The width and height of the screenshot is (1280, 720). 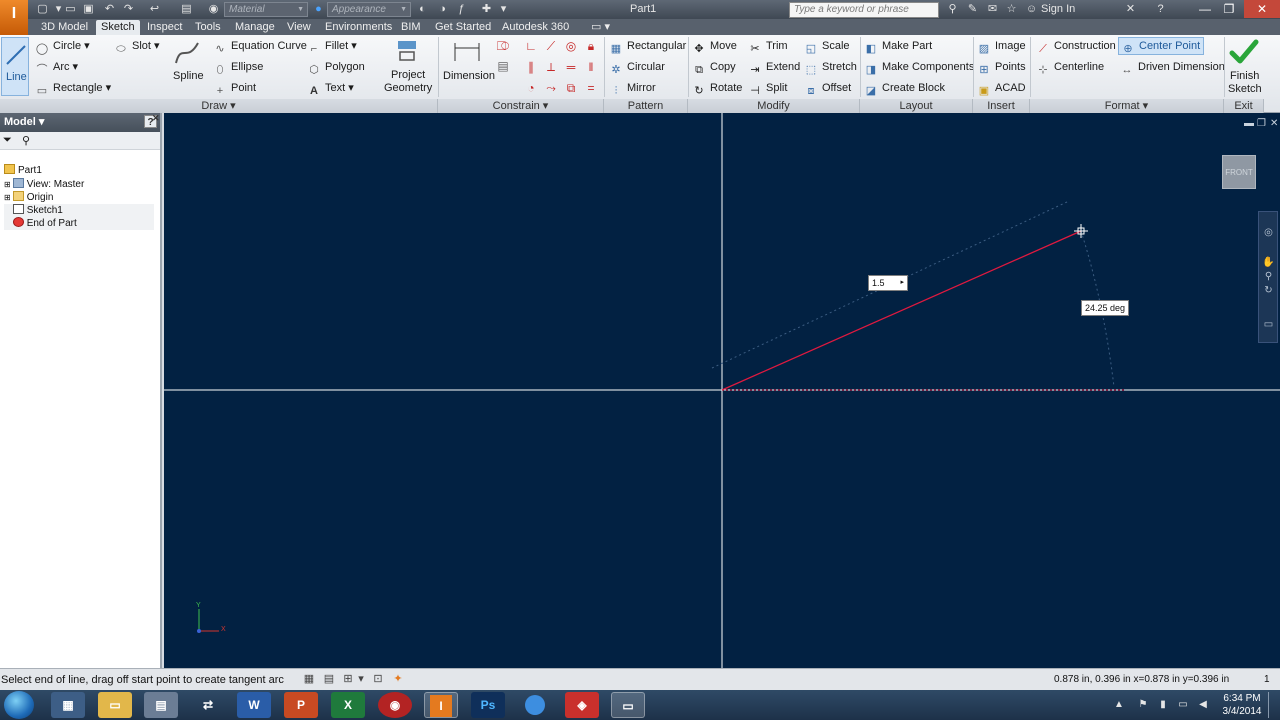 What do you see at coordinates (15, 66) in the screenshot?
I see `line-button: Line` at bounding box center [15, 66].